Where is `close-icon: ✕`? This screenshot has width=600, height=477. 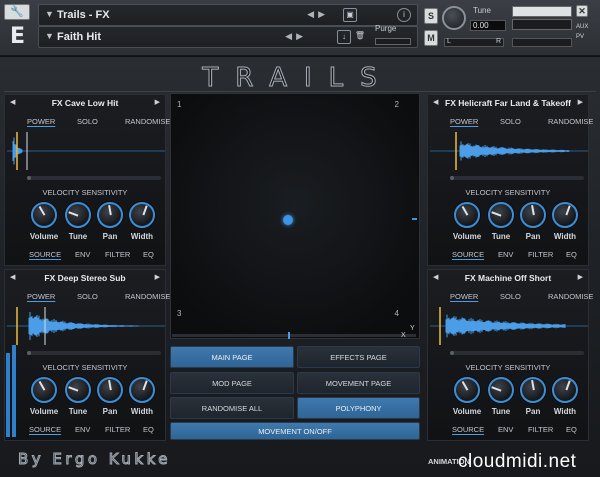
close-icon: ✕ is located at coordinates (582, 11).